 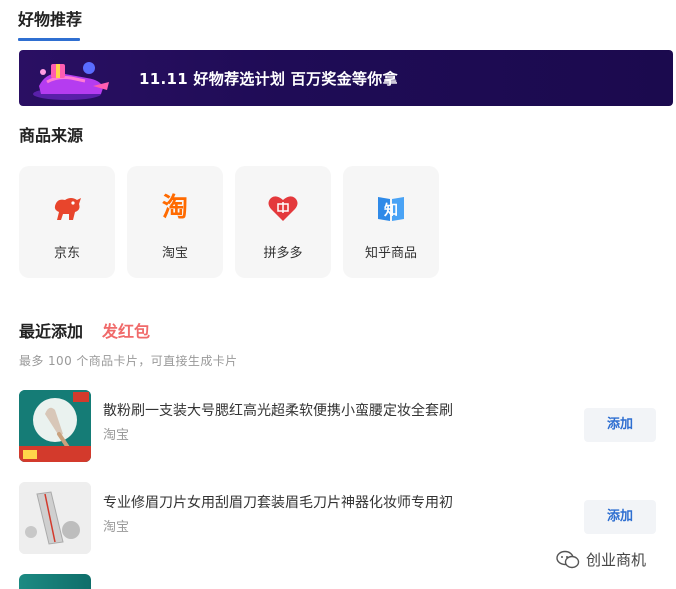 I want to click on source-jd: 京东, so click(x=67, y=222).